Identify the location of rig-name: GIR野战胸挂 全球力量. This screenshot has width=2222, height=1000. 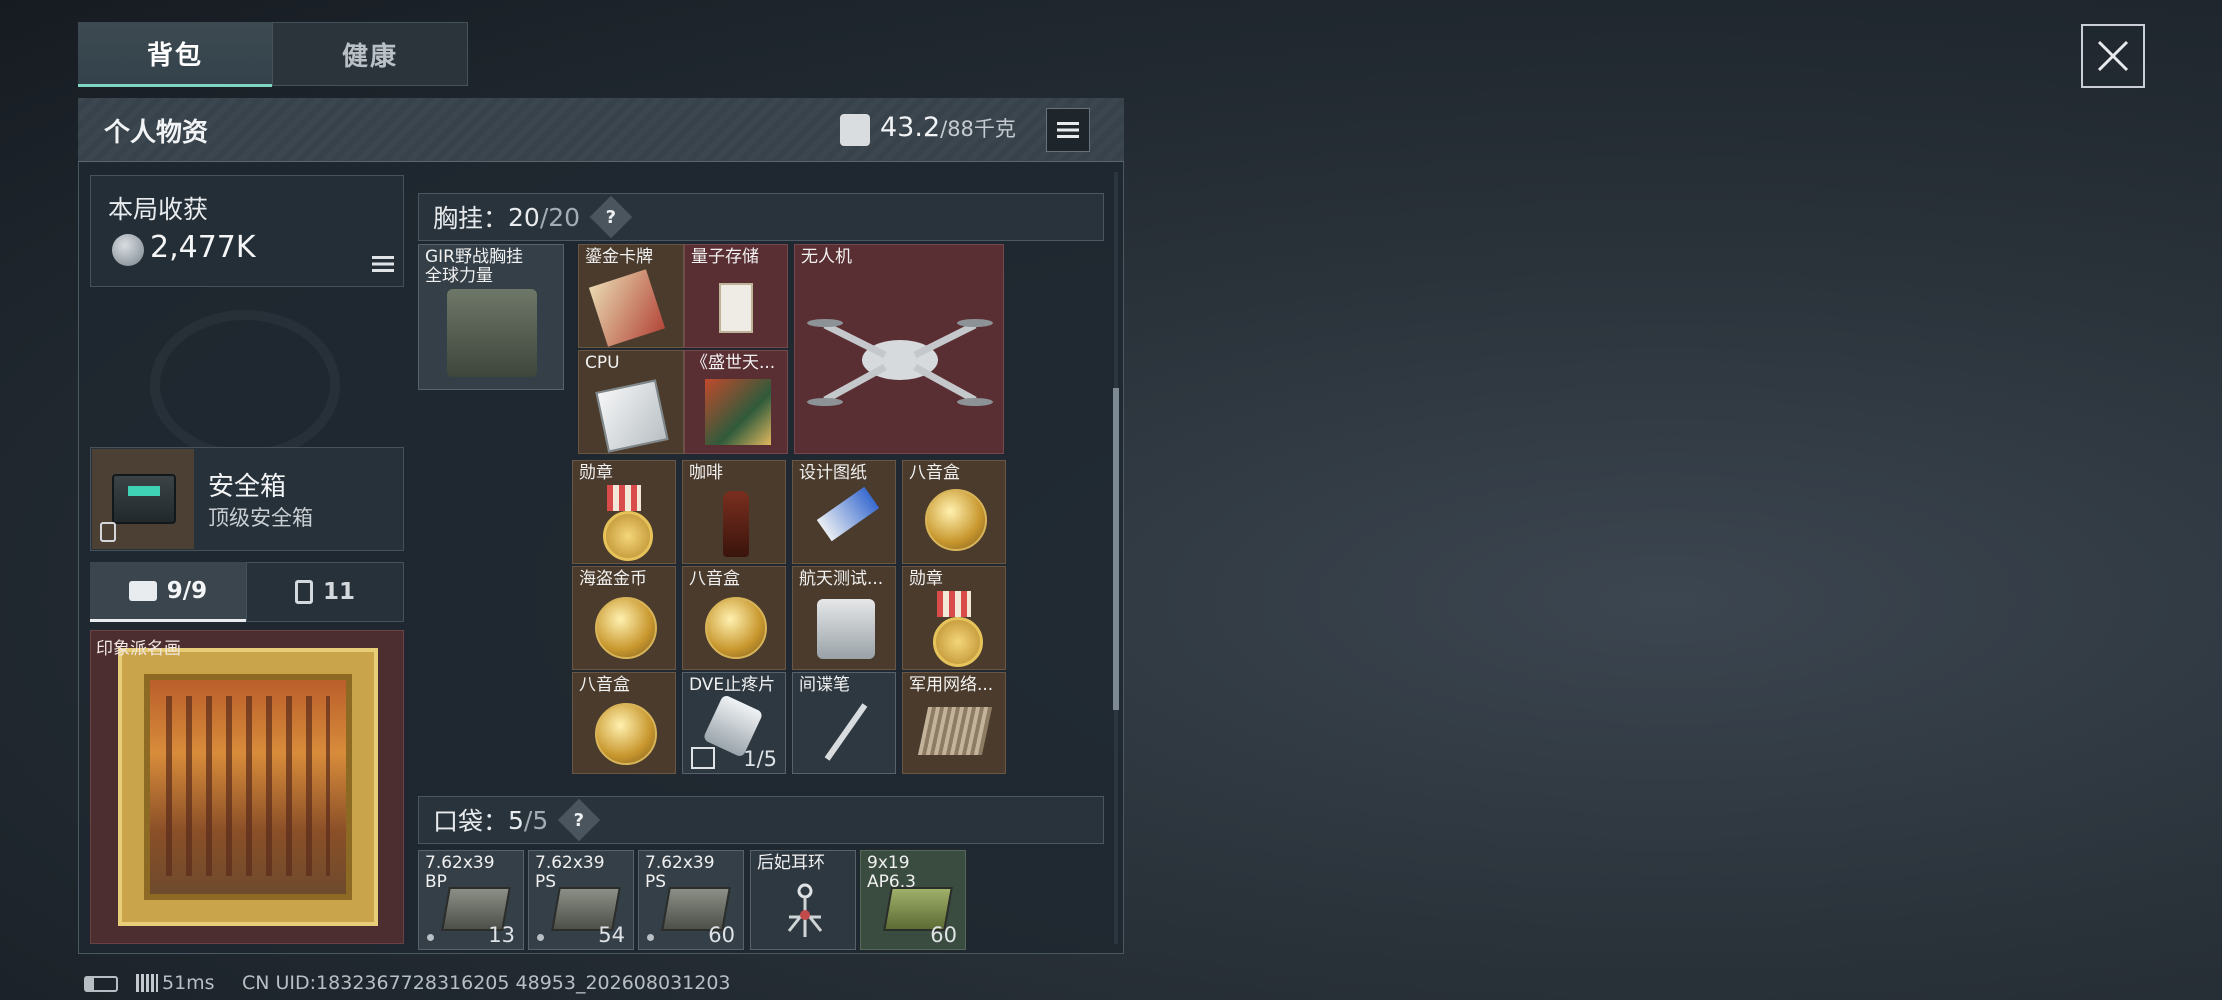
(474, 267).